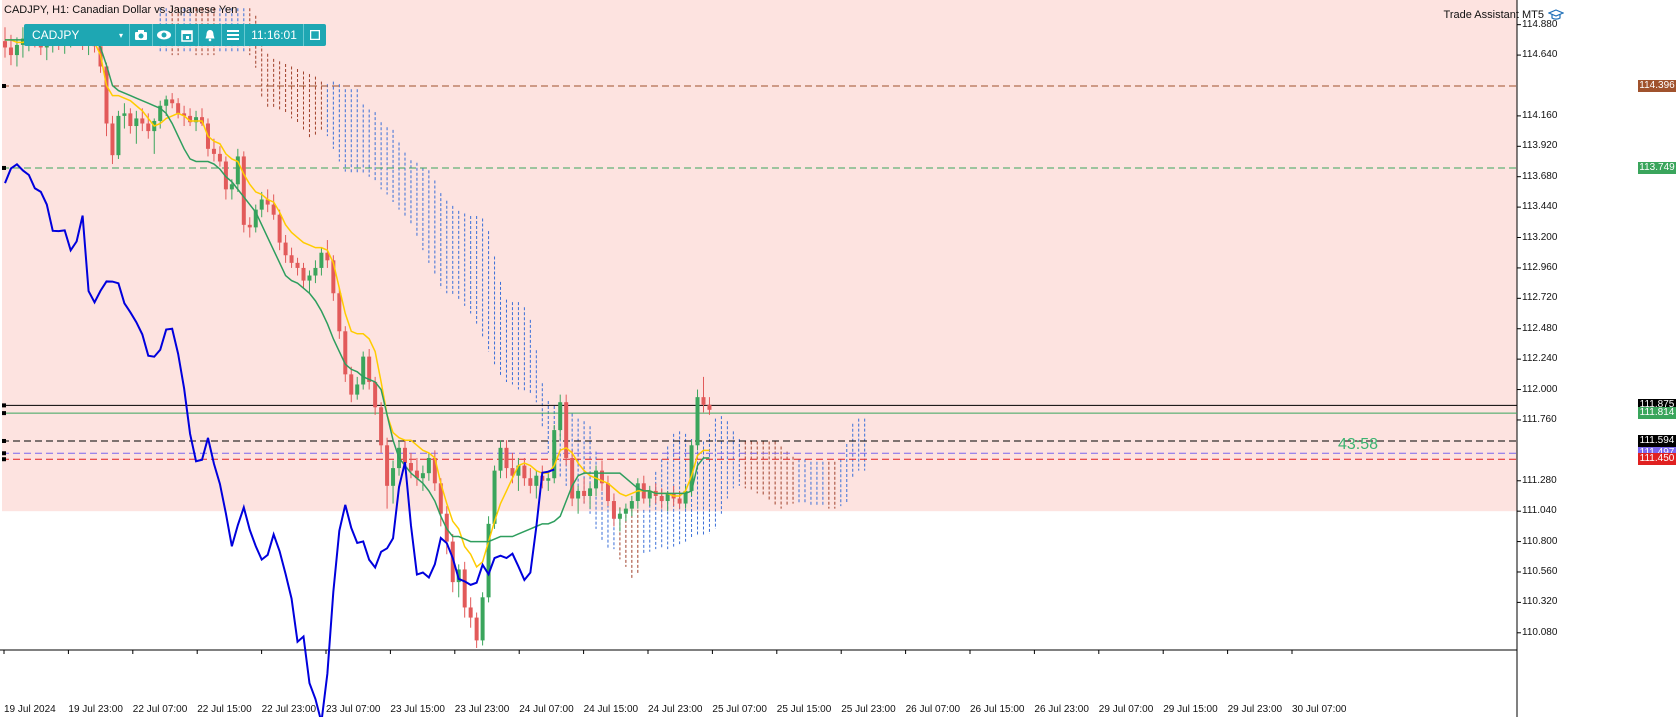  I want to click on symbol-selector: CADJPY ▾, so click(77, 35).